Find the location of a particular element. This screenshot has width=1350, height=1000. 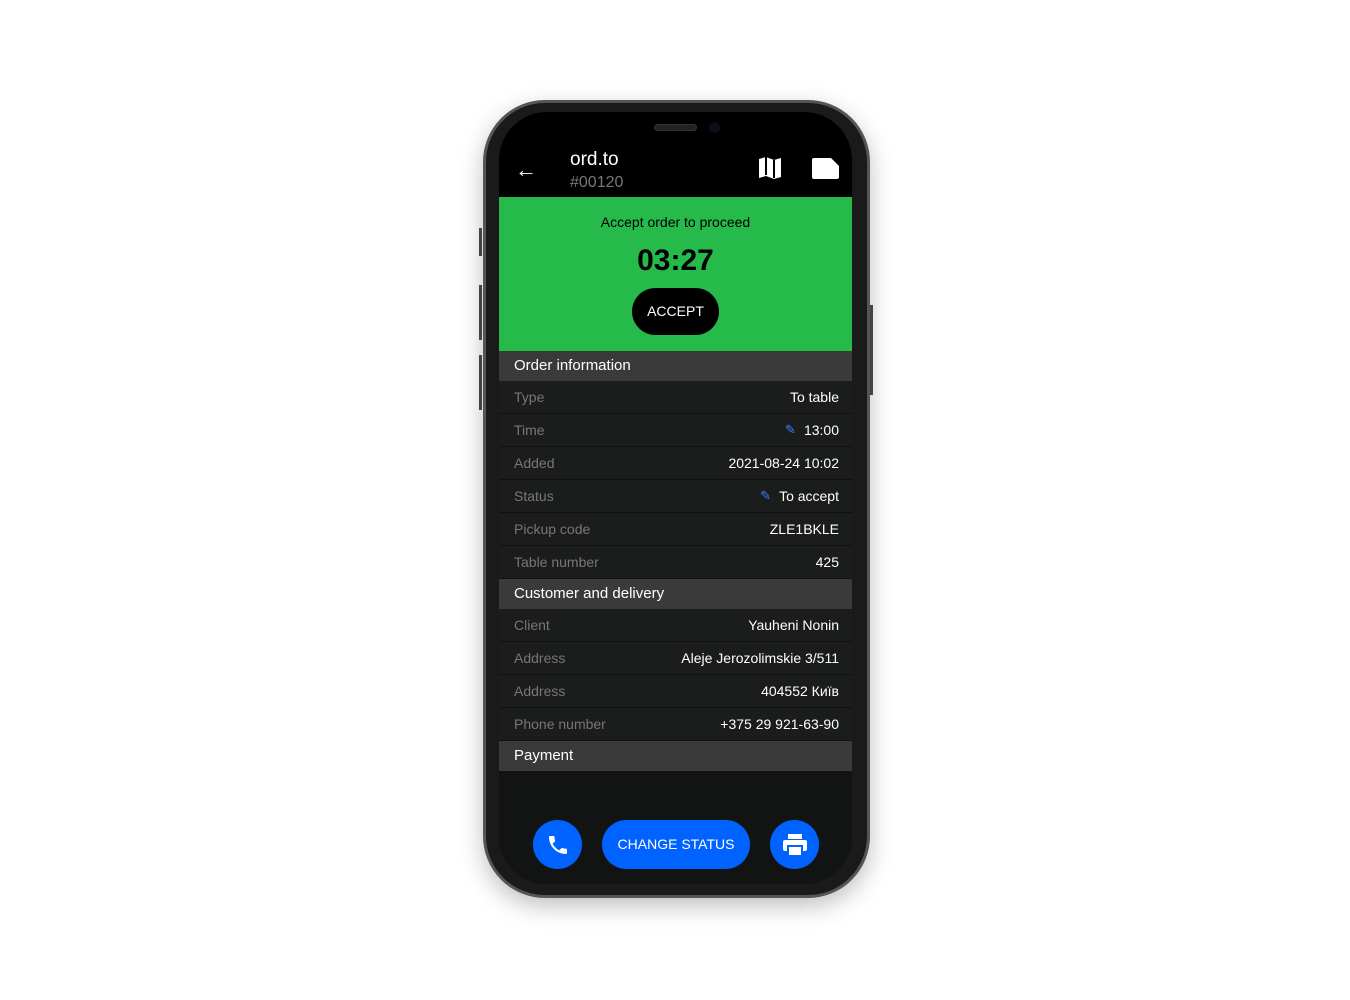

row-value: Aleje Jerozolimskie 3/511 is located at coordinates (760, 658).